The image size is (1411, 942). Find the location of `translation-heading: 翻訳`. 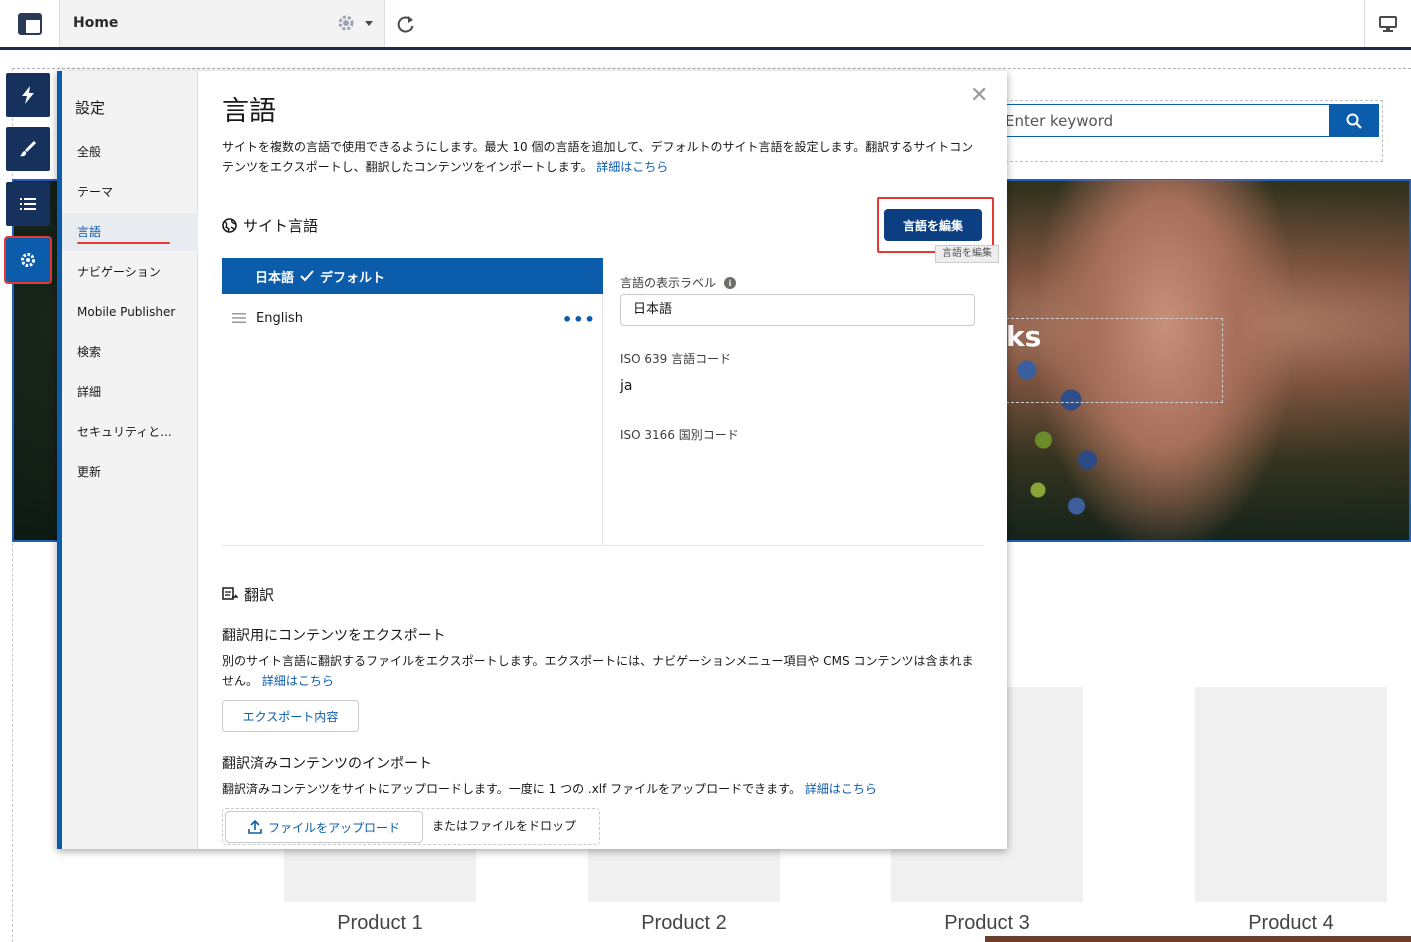

translation-heading: 翻訳 is located at coordinates (248, 594).